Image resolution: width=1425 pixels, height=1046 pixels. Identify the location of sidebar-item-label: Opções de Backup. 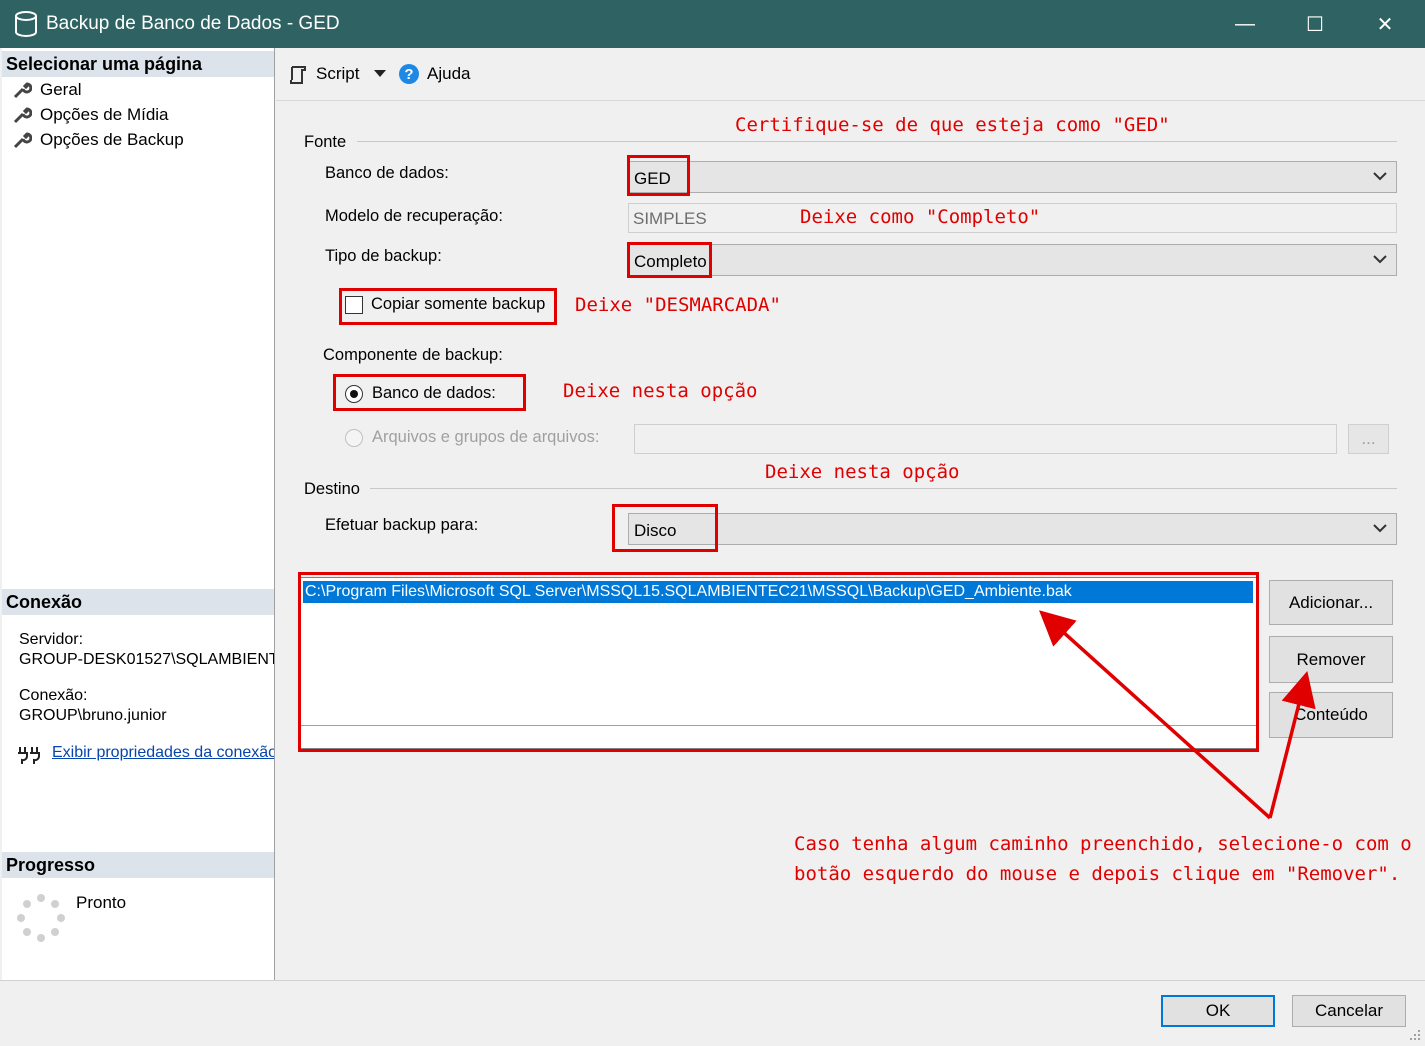
(112, 139).